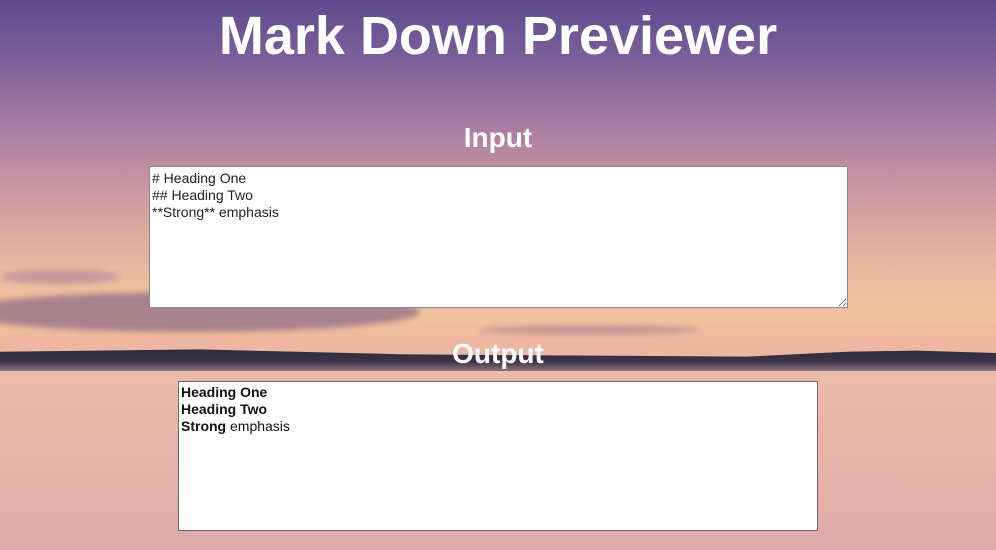 The width and height of the screenshot is (996, 550). I want to click on preview-strong-text: Strong, so click(204, 426).